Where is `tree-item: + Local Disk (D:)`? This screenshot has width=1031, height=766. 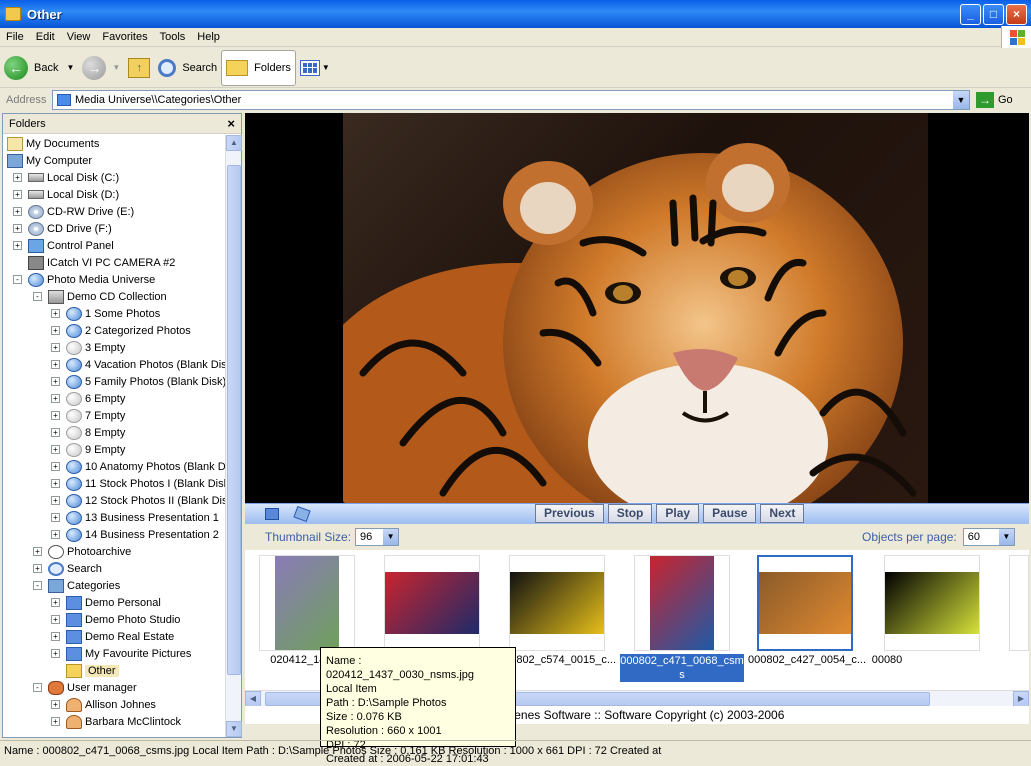 tree-item: + Local Disk (D:) is located at coordinates (114, 194).